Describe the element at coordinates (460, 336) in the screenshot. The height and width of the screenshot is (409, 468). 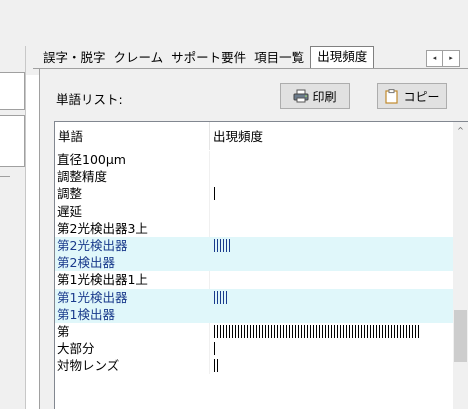
I see `scrollbar-thumb` at that location.